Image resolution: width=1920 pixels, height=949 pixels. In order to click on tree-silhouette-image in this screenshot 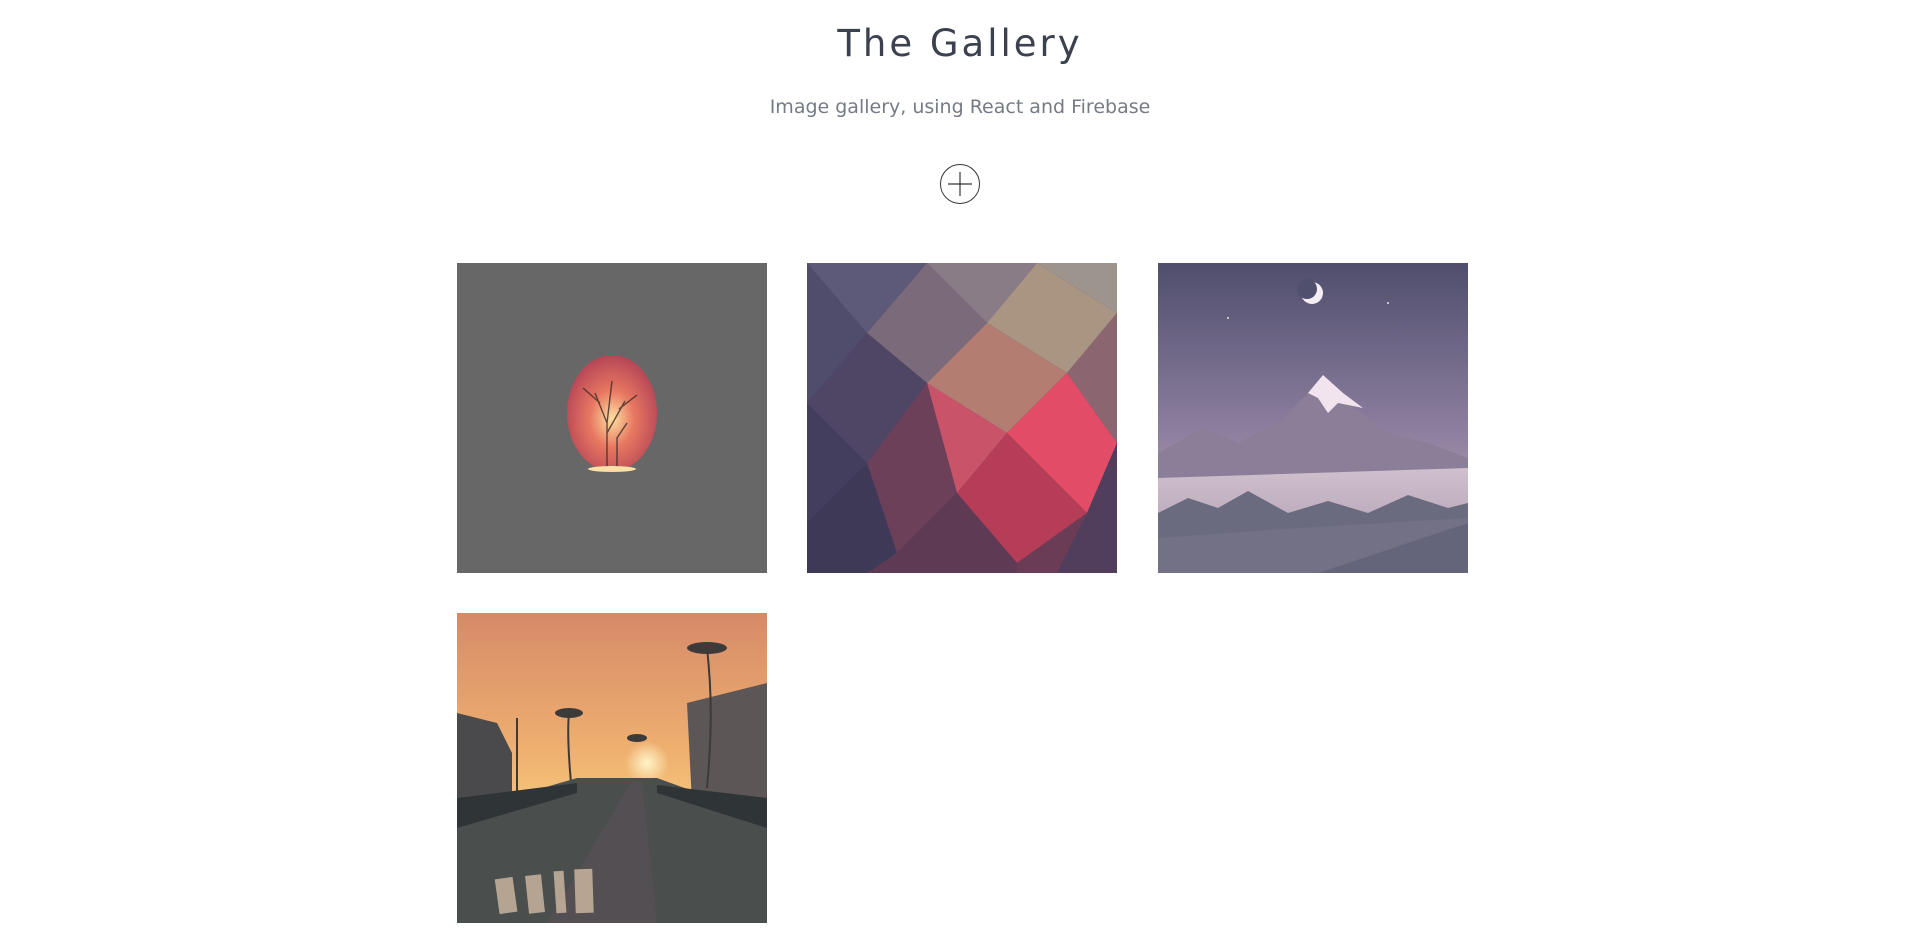, I will do `click(612, 418)`.